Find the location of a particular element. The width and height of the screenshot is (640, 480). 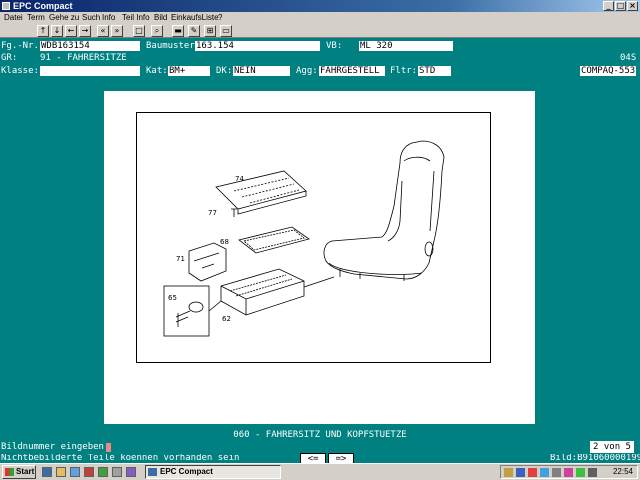

menu-gehe-zu: Gehe zu is located at coordinates (64, 18).